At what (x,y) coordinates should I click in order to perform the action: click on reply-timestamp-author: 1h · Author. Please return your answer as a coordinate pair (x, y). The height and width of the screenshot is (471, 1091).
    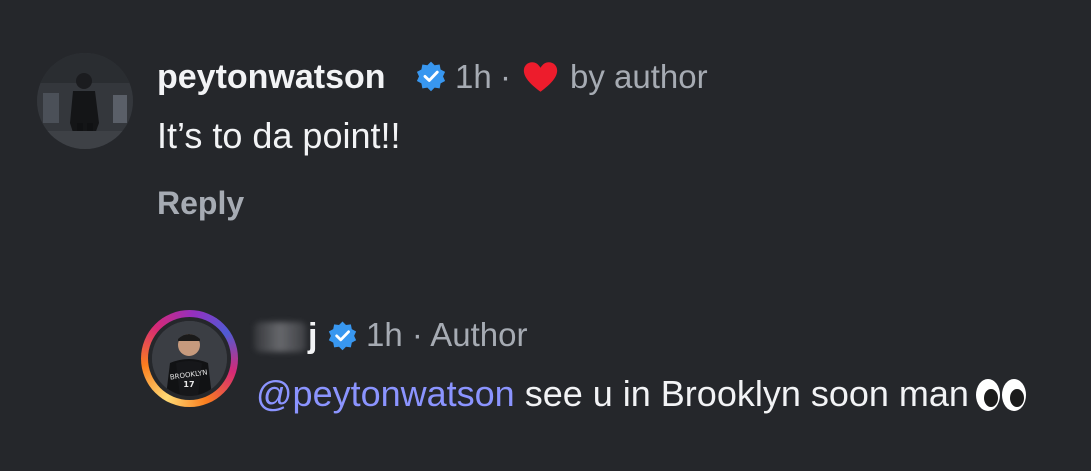
    Looking at the image, I should click on (447, 334).